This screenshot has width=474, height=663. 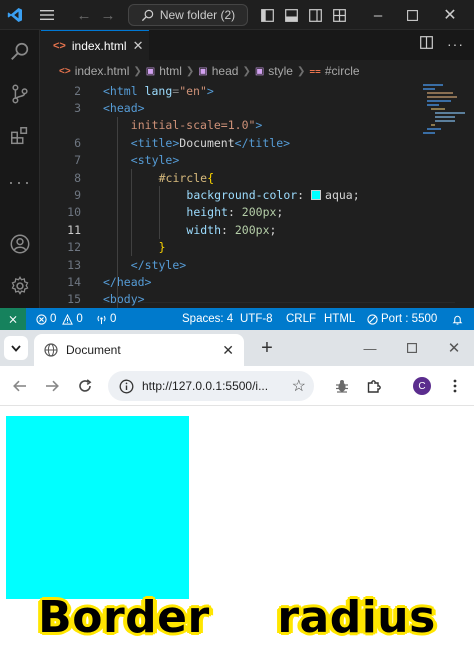 What do you see at coordinates (231, 229) in the screenshot?
I see `code-line: 11 width: 200px;` at bounding box center [231, 229].